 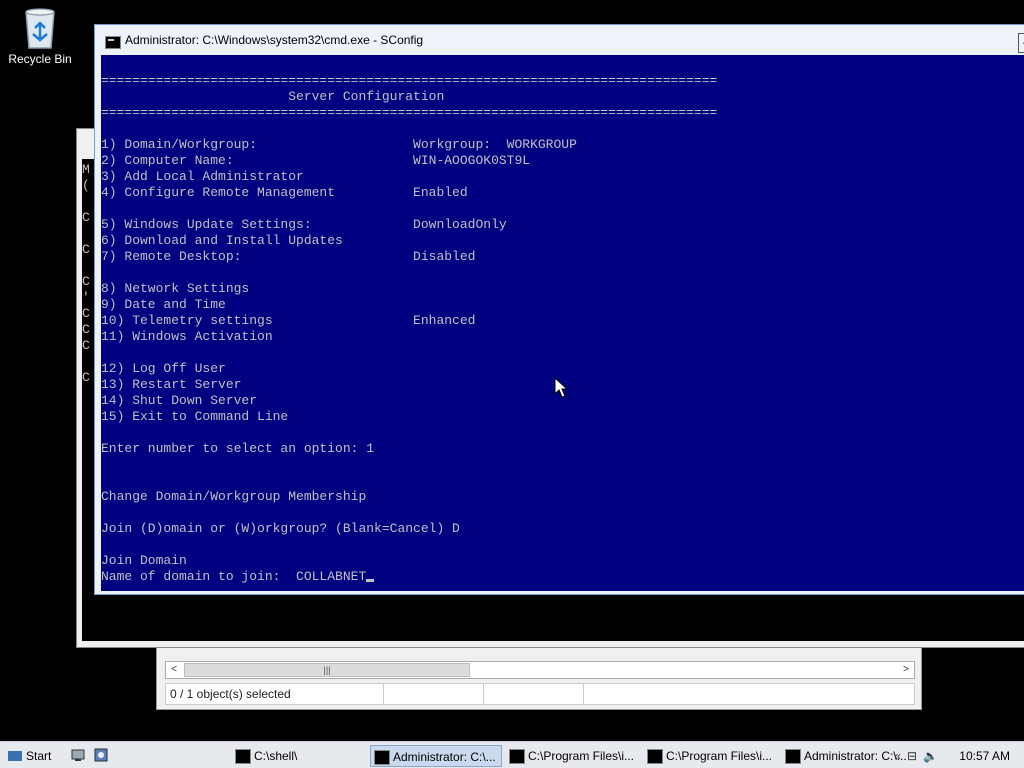 I want to click on console-line: 12) Log Off User, so click(x=163, y=368).